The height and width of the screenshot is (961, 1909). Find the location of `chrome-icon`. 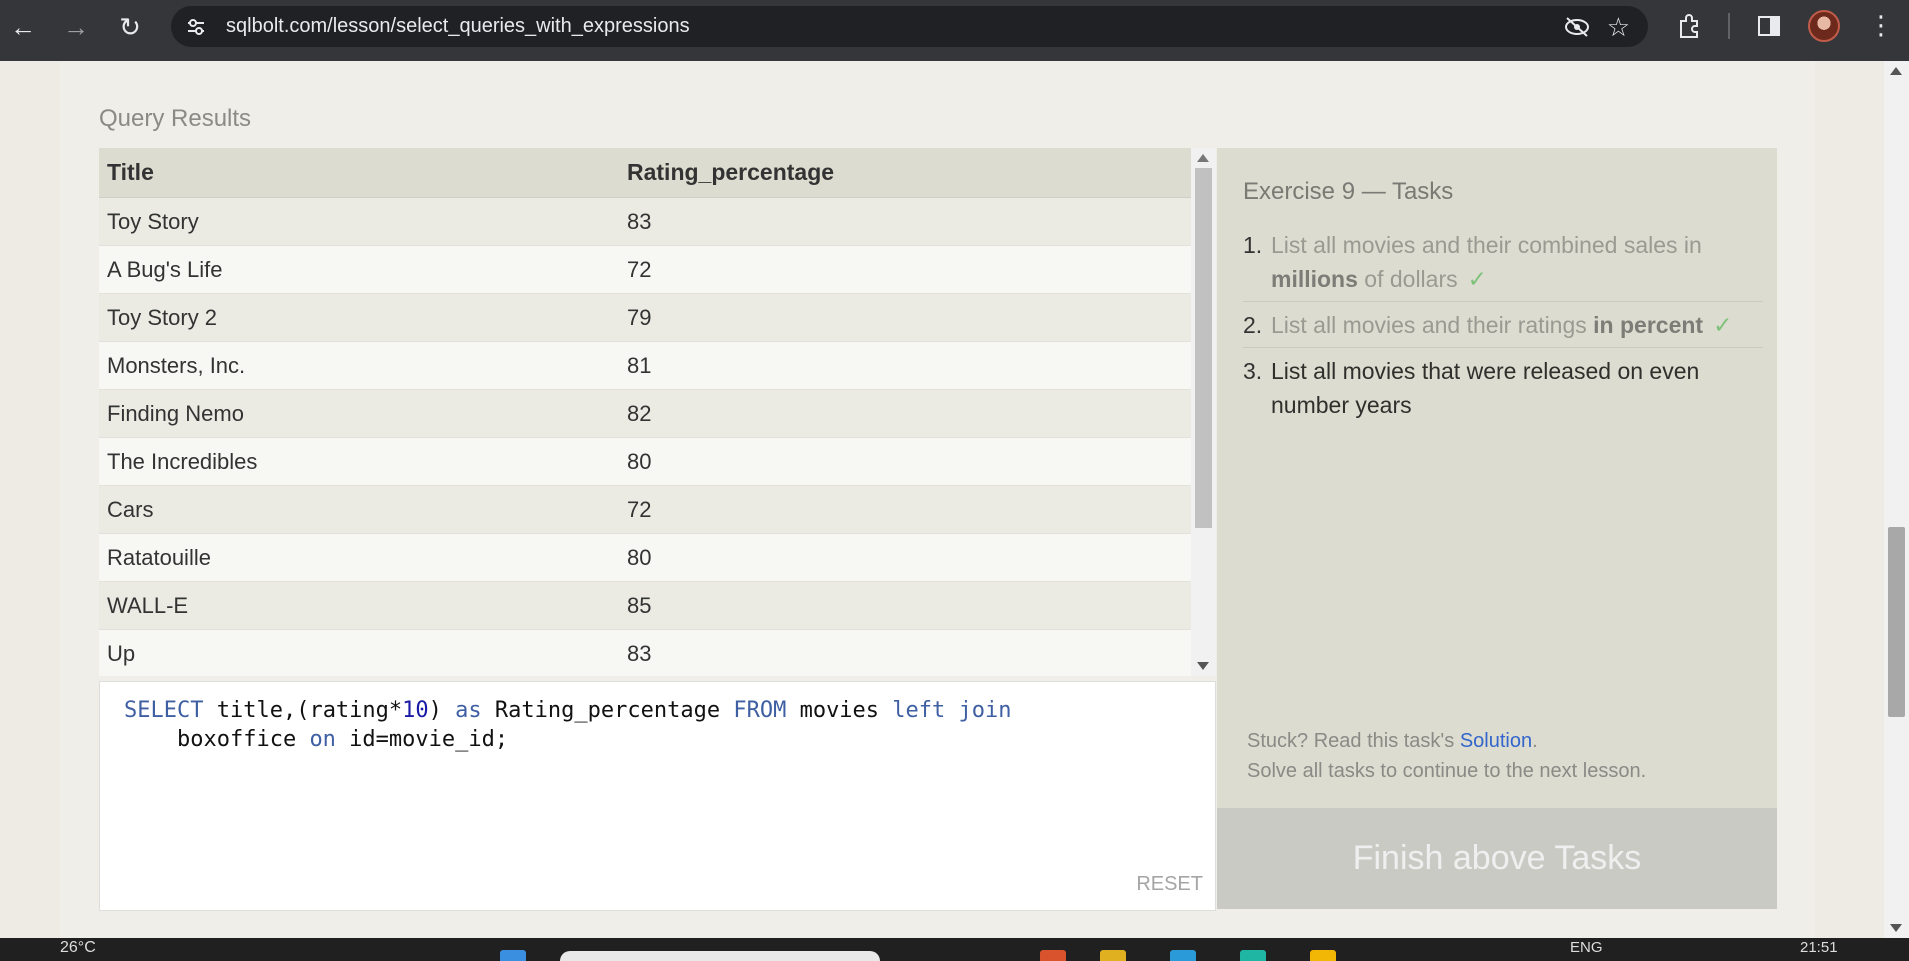

chrome-icon is located at coordinates (1323, 955).